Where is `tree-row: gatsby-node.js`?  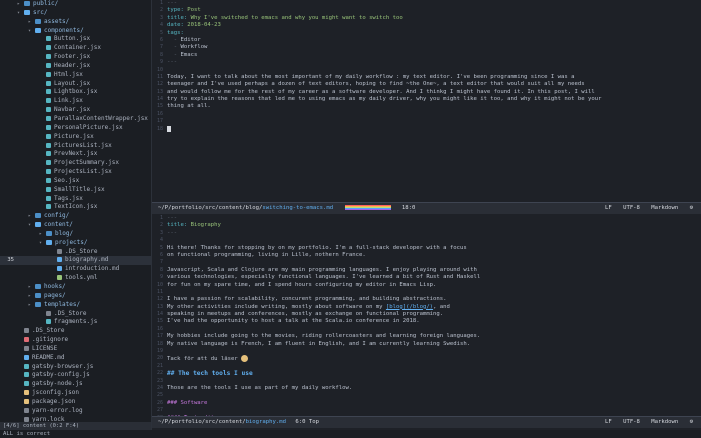
tree-row: gatsby-node.js is located at coordinates (75, 384).